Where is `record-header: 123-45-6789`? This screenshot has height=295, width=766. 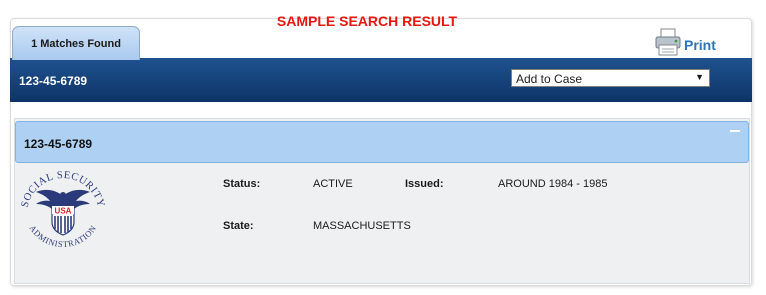 record-header: 123-45-6789 is located at coordinates (382, 142).